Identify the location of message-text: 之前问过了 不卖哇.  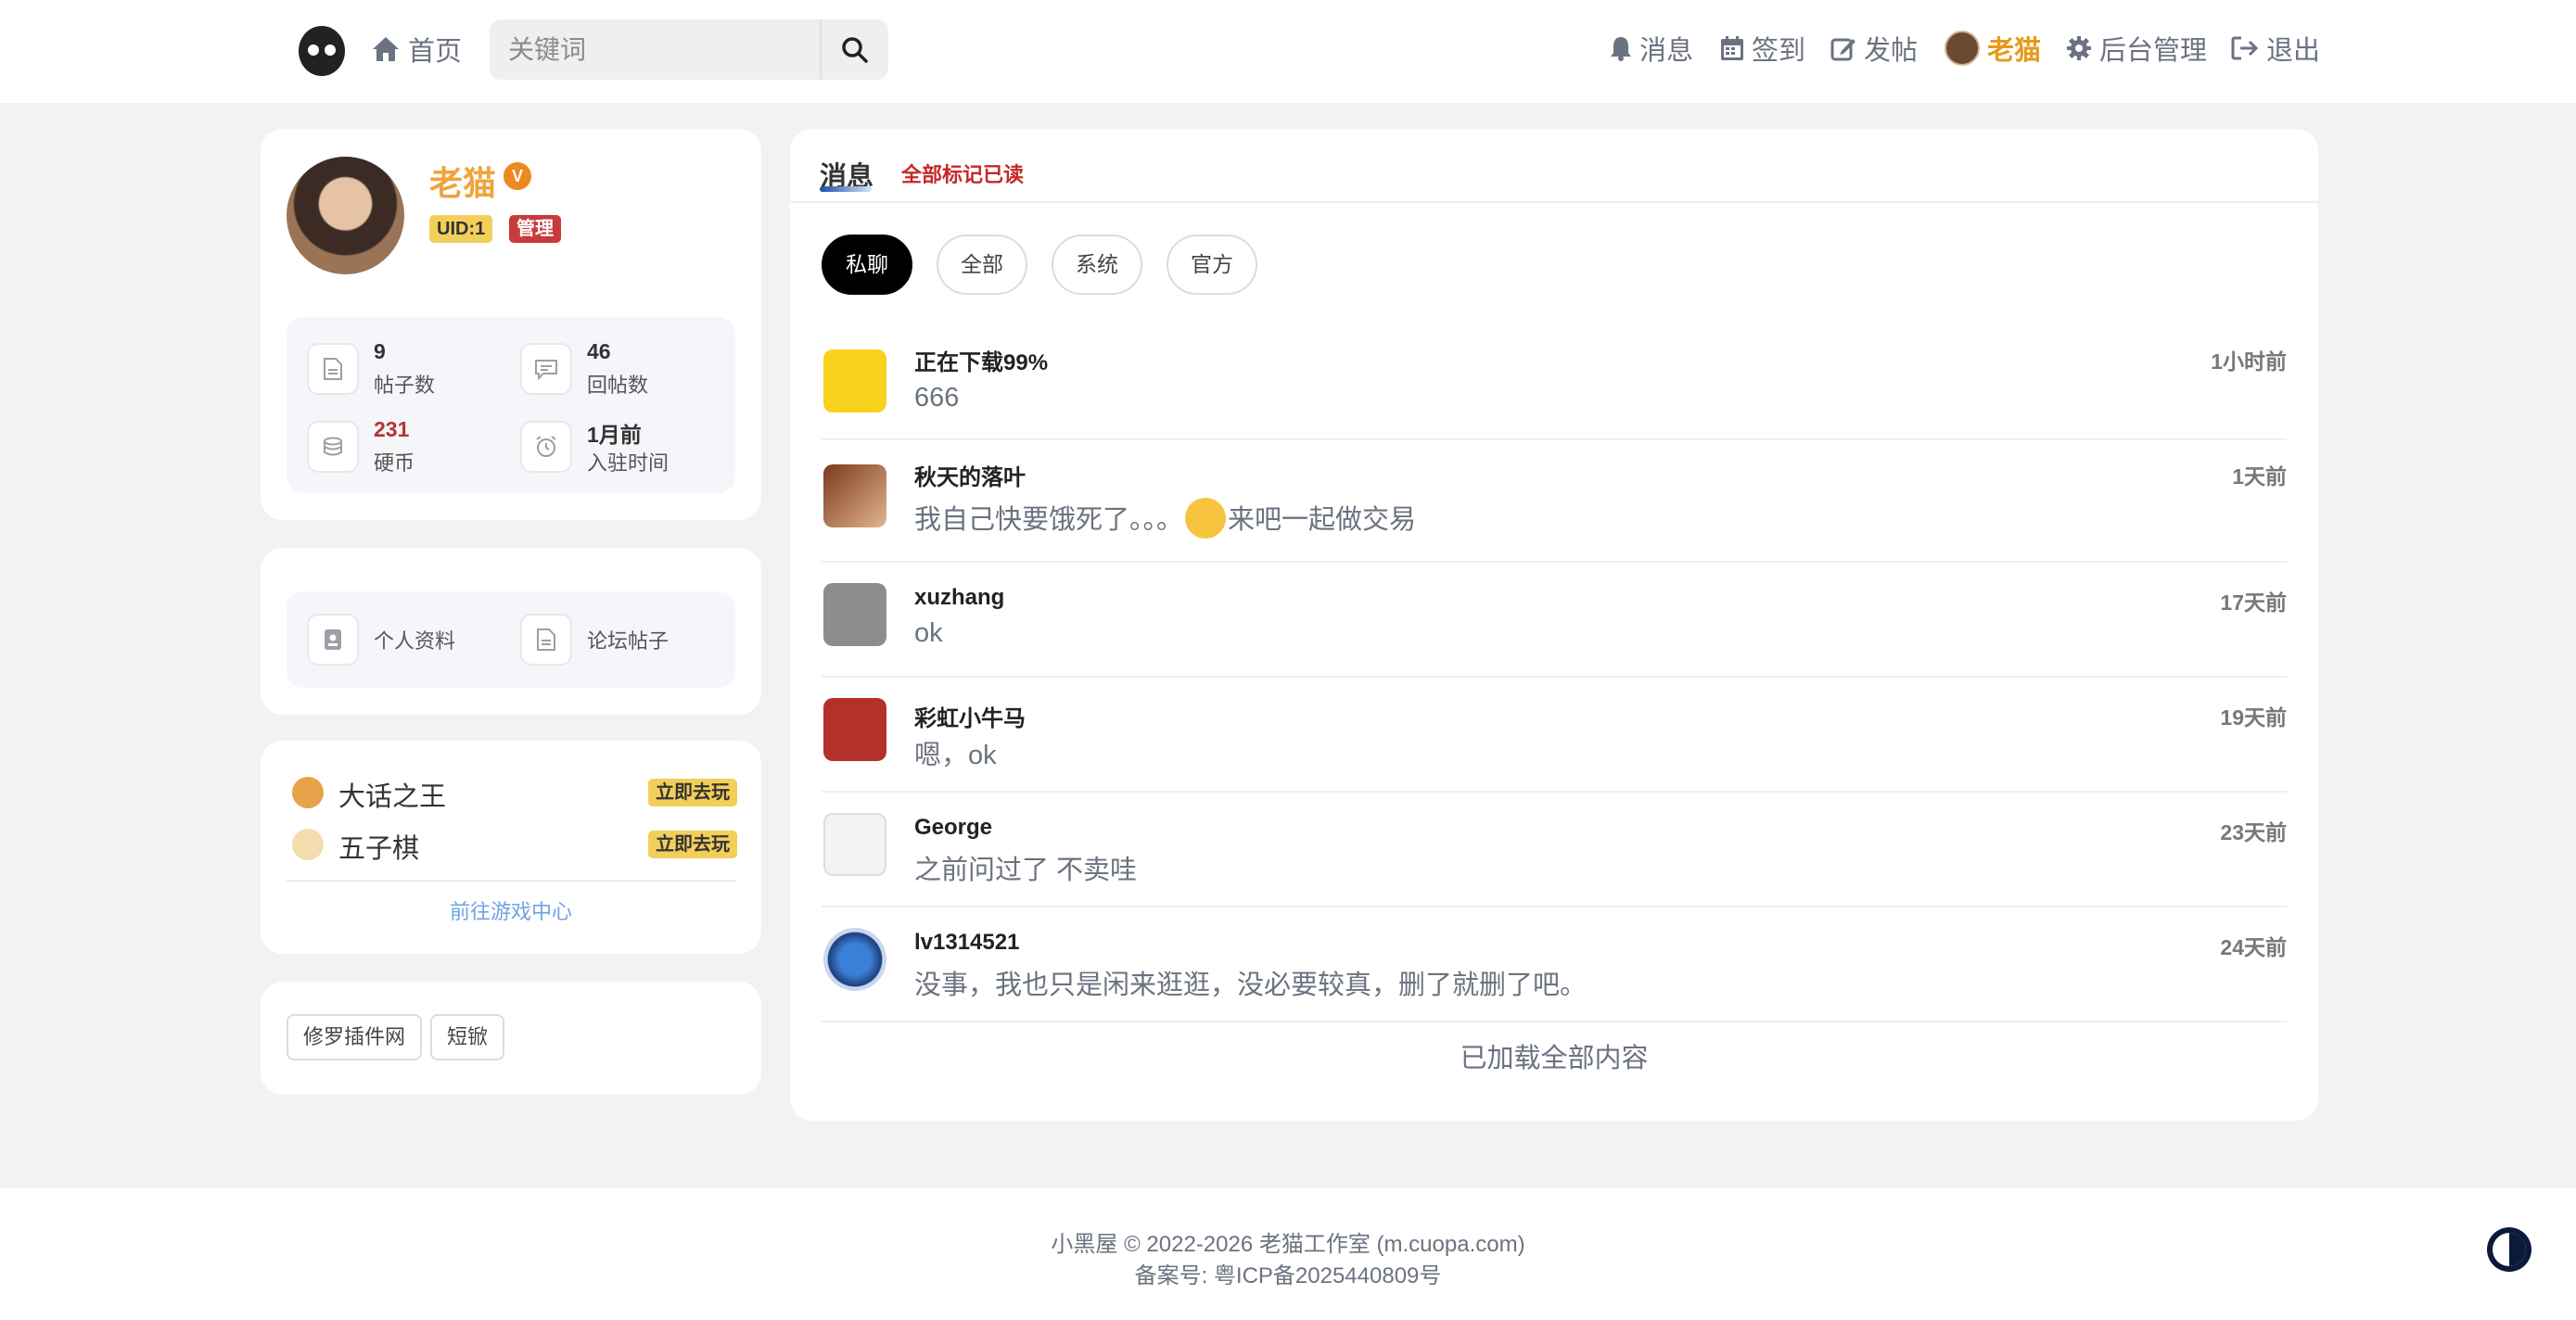
(1026, 871).